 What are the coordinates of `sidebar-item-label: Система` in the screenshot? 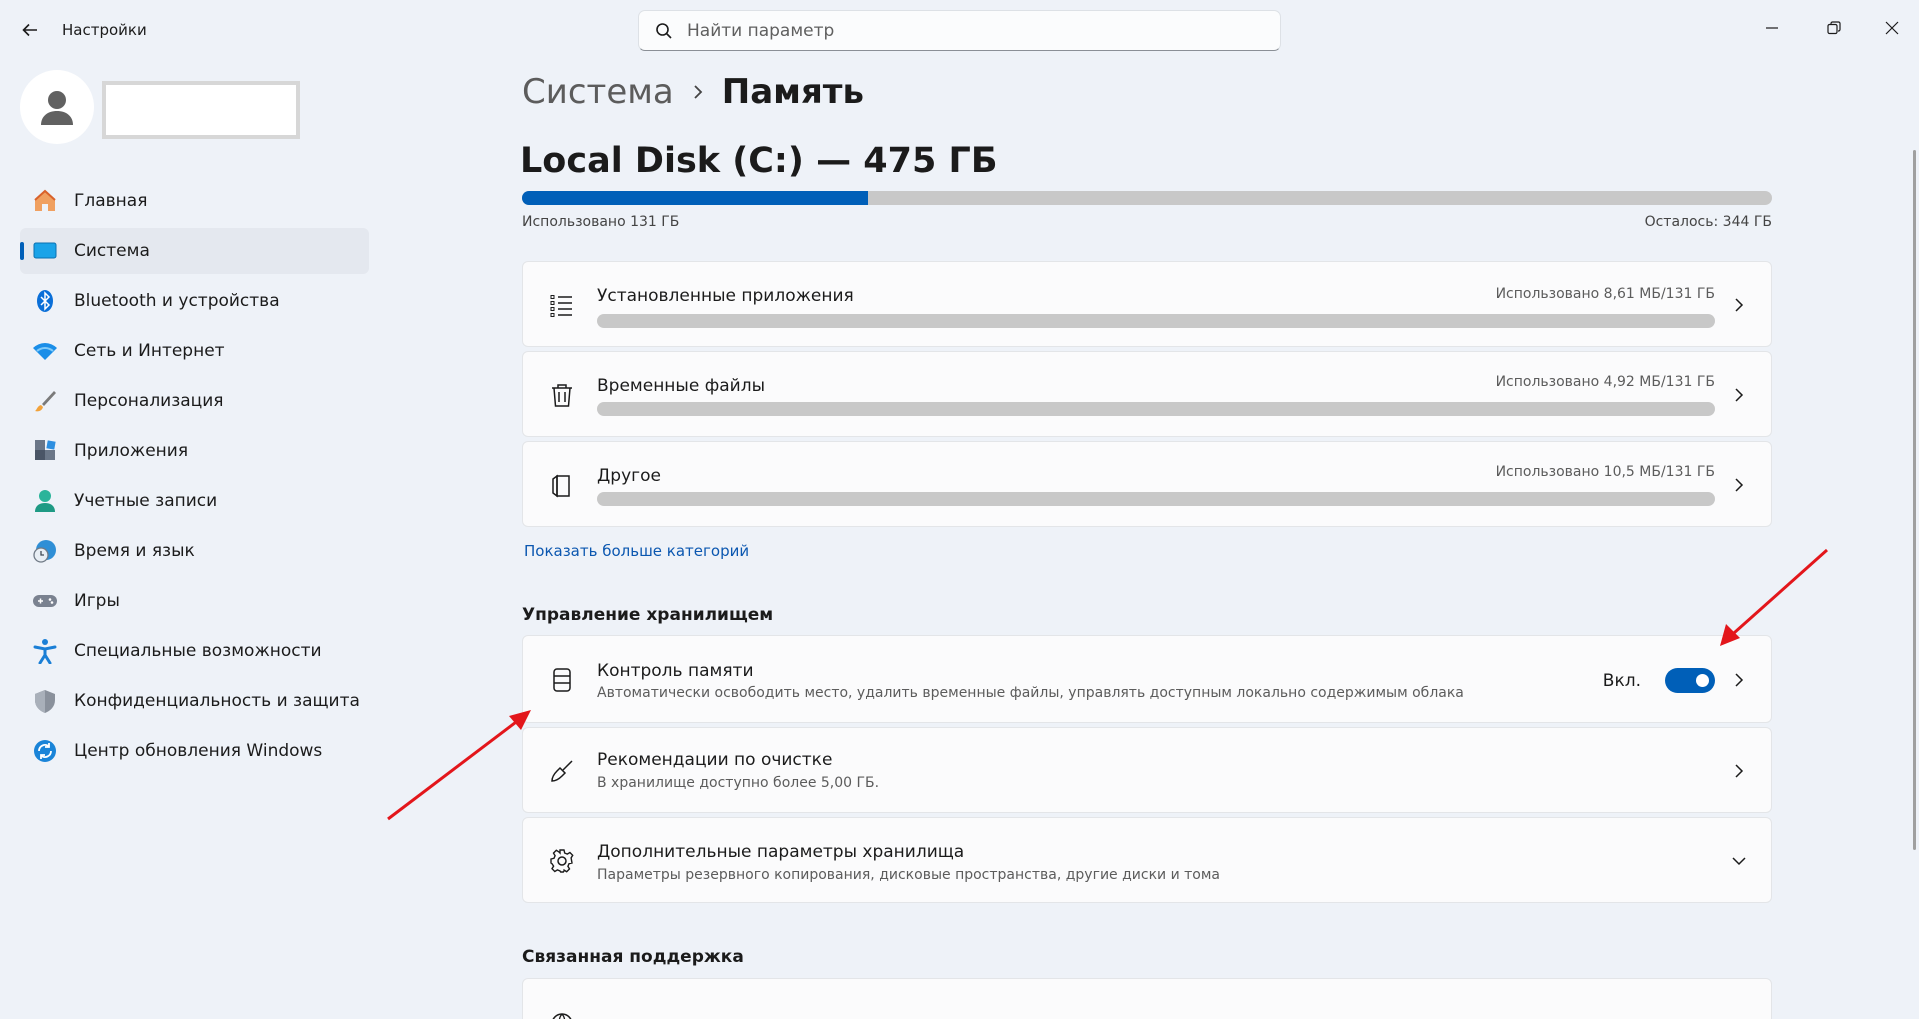 It's located at (112, 251).